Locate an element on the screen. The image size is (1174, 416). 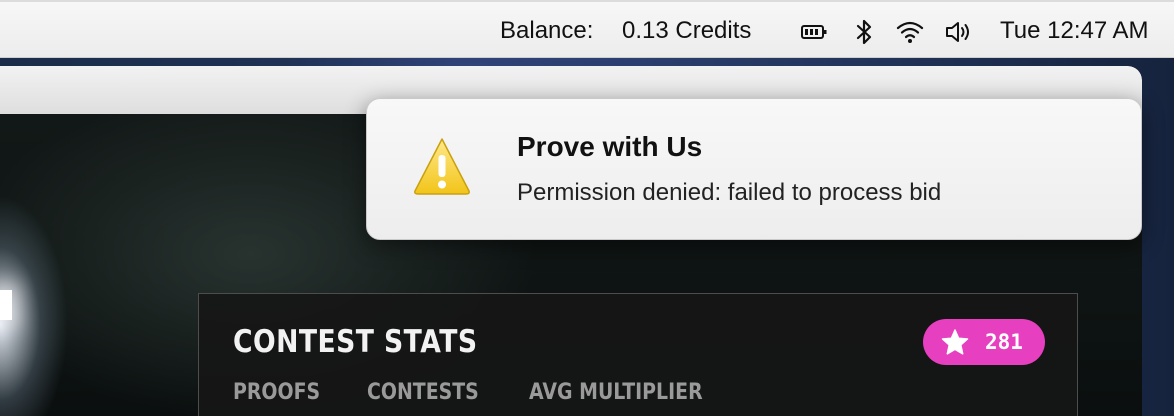
battery-icon is located at coordinates (814, 32).